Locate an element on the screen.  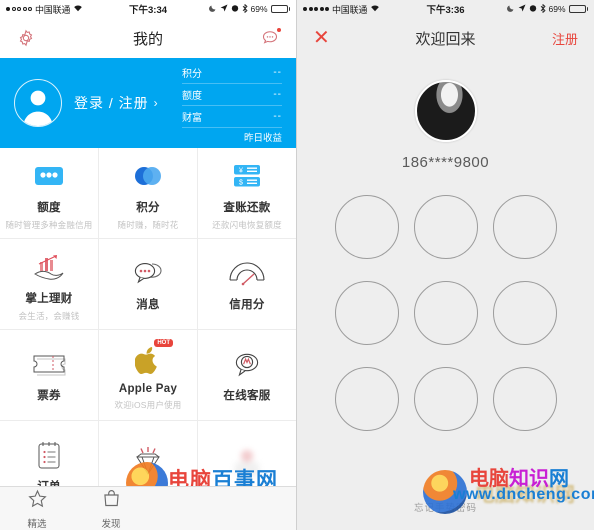
order-clipboard-icon is located at coordinates (49, 455).